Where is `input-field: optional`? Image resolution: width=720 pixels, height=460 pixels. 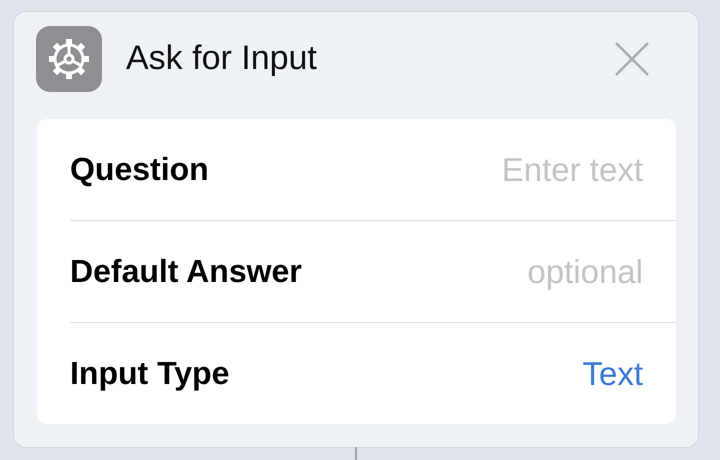 input-field: optional is located at coordinates (513, 271).